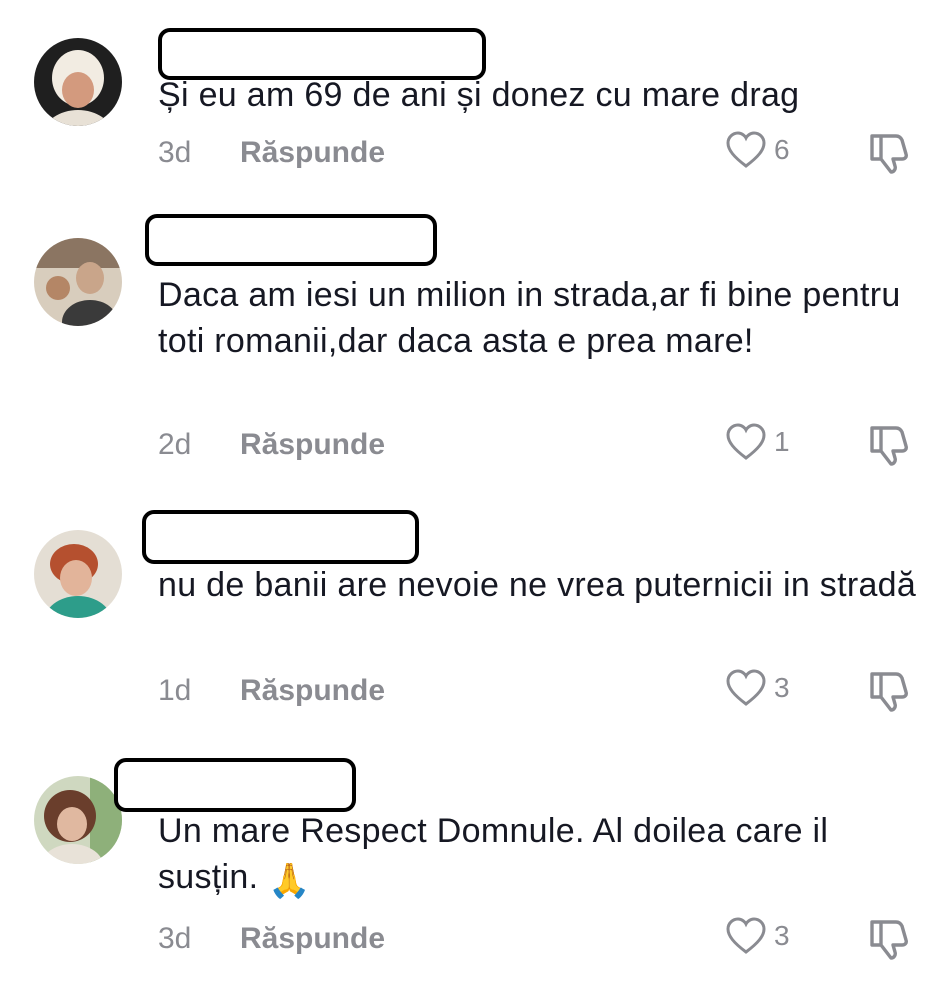 The image size is (945, 998). Describe the element at coordinates (538, 445) in the screenshot. I see `comment-meta: 2d Răspunde 1` at that location.